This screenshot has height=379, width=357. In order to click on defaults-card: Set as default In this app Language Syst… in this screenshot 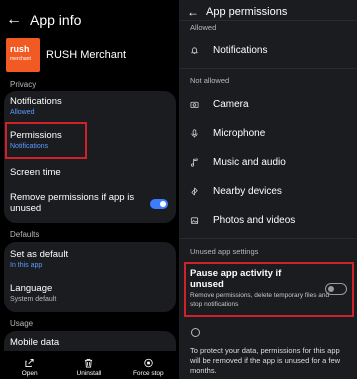, I will do `click(90, 277)`.